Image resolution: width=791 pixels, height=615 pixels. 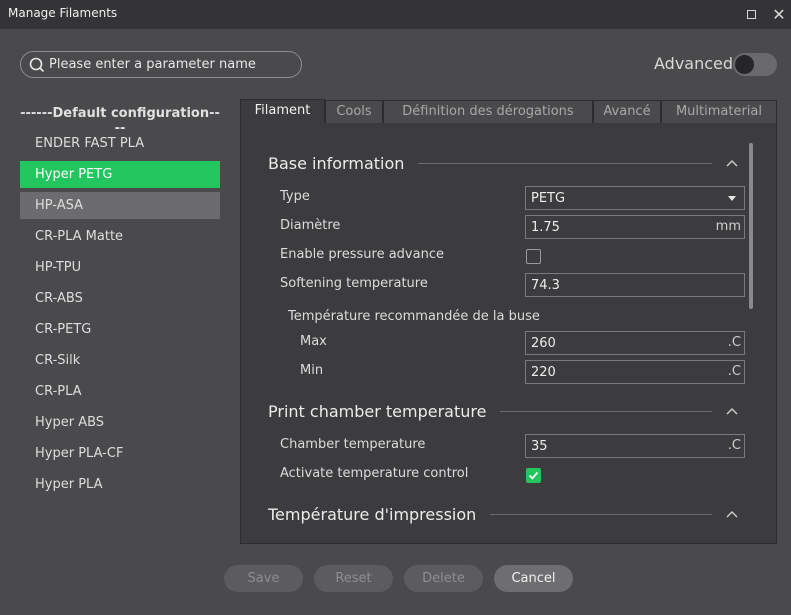 What do you see at coordinates (694, 63) in the screenshot?
I see `advanced-label: Advanced` at bounding box center [694, 63].